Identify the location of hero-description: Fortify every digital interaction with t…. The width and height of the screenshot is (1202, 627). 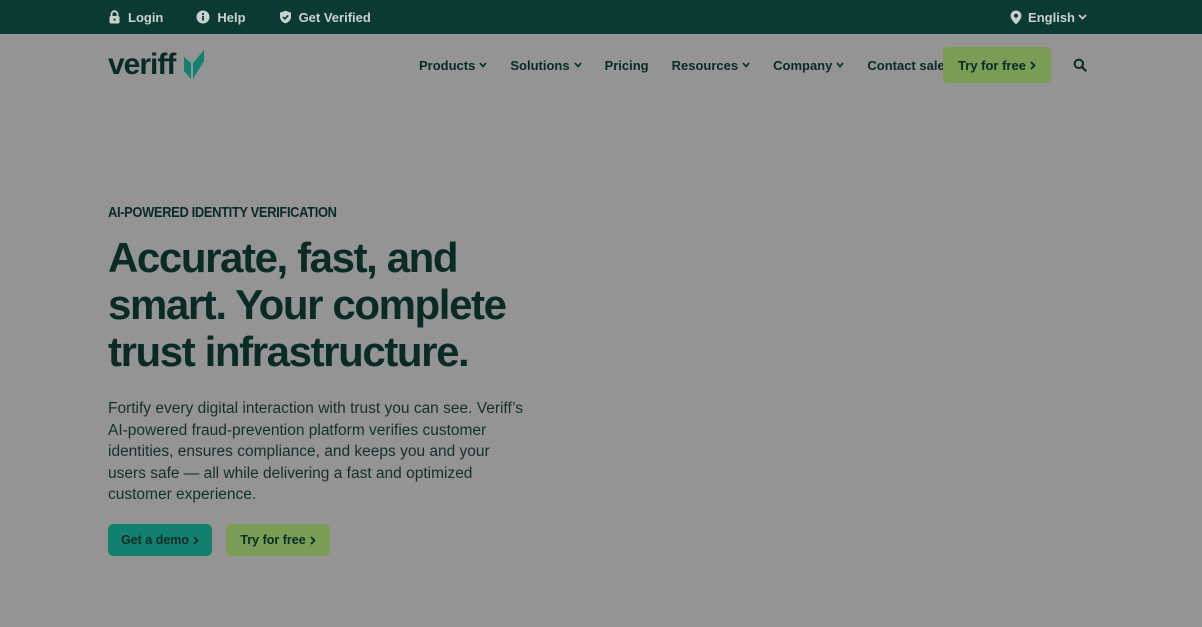
(315, 451).